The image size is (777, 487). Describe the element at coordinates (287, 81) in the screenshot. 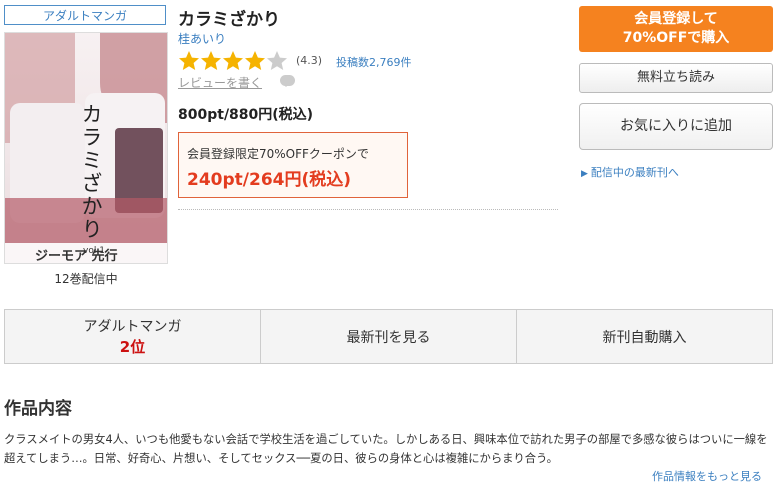

I see `speech-bubble-icon` at that location.